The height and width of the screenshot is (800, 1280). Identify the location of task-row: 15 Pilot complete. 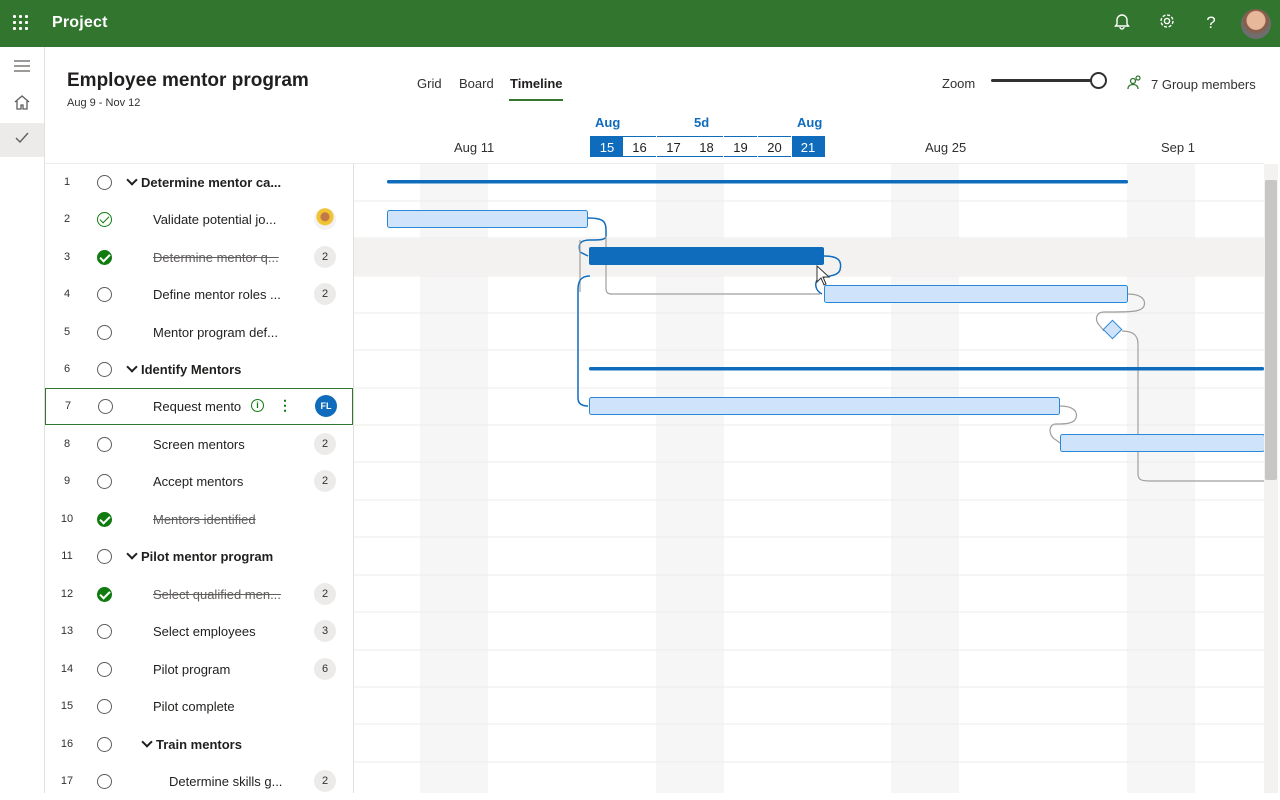
(199, 706).